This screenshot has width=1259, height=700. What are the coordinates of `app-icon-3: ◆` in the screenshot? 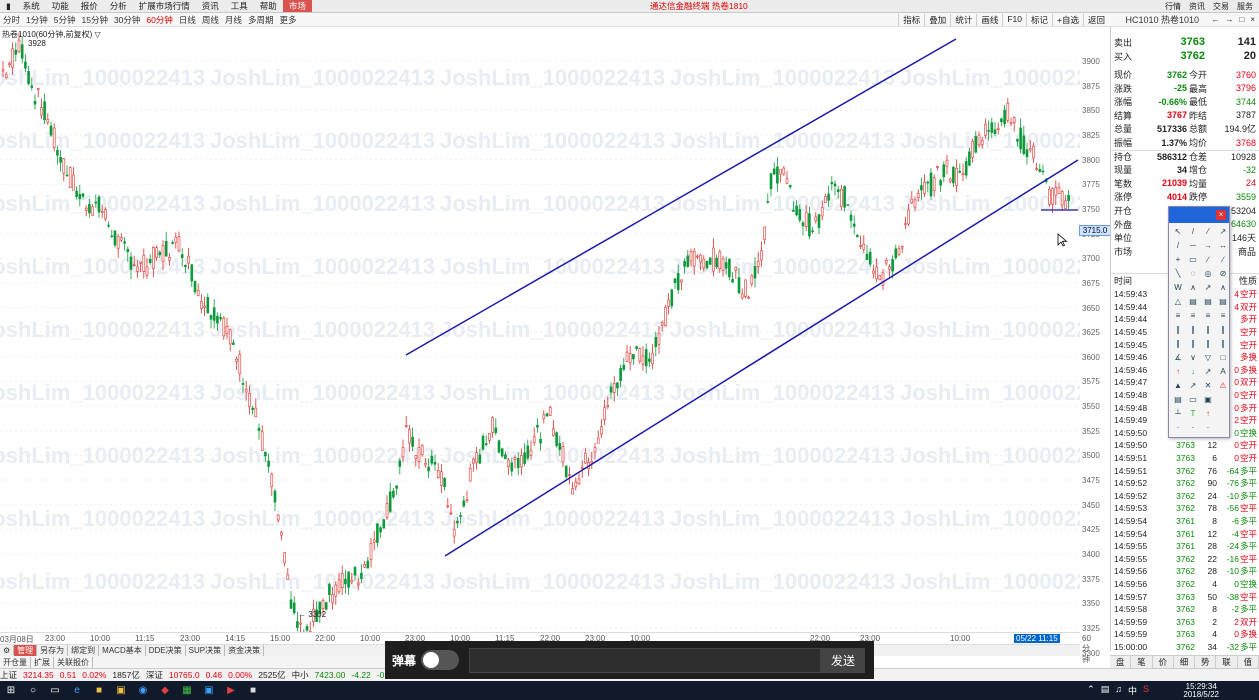 It's located at (165, 690).